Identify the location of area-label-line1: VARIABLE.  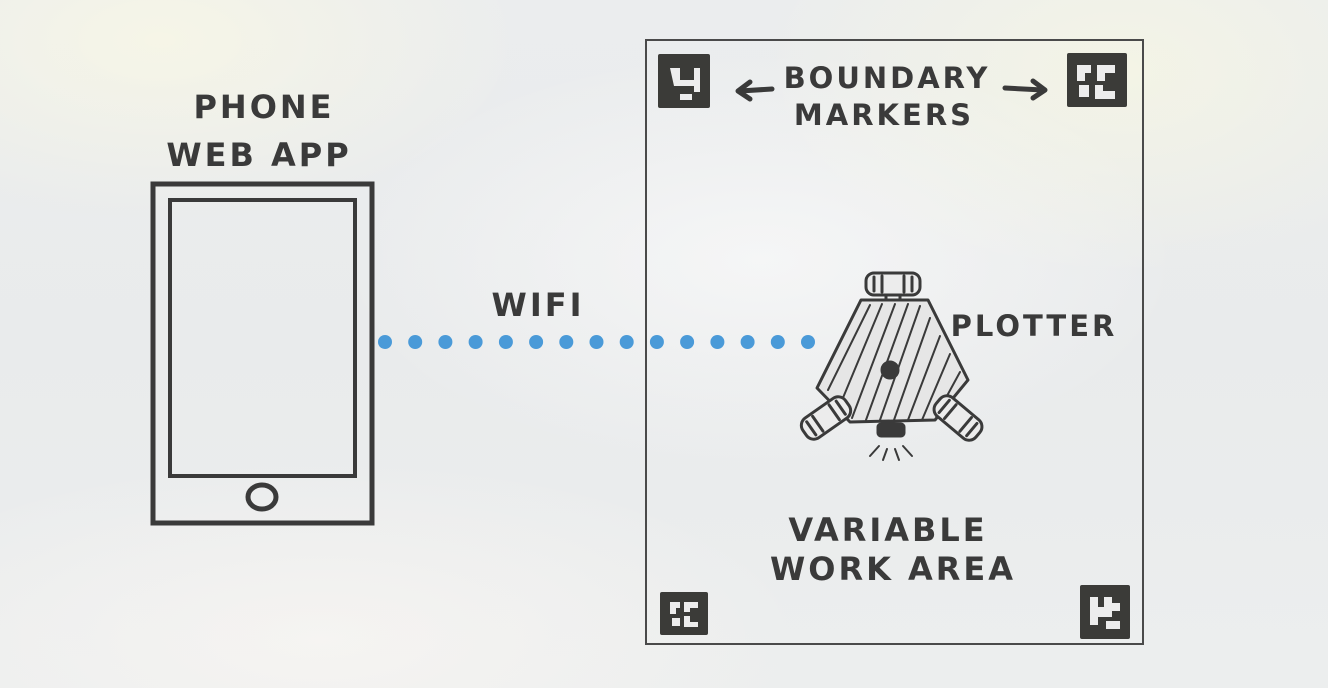
(887, 530).